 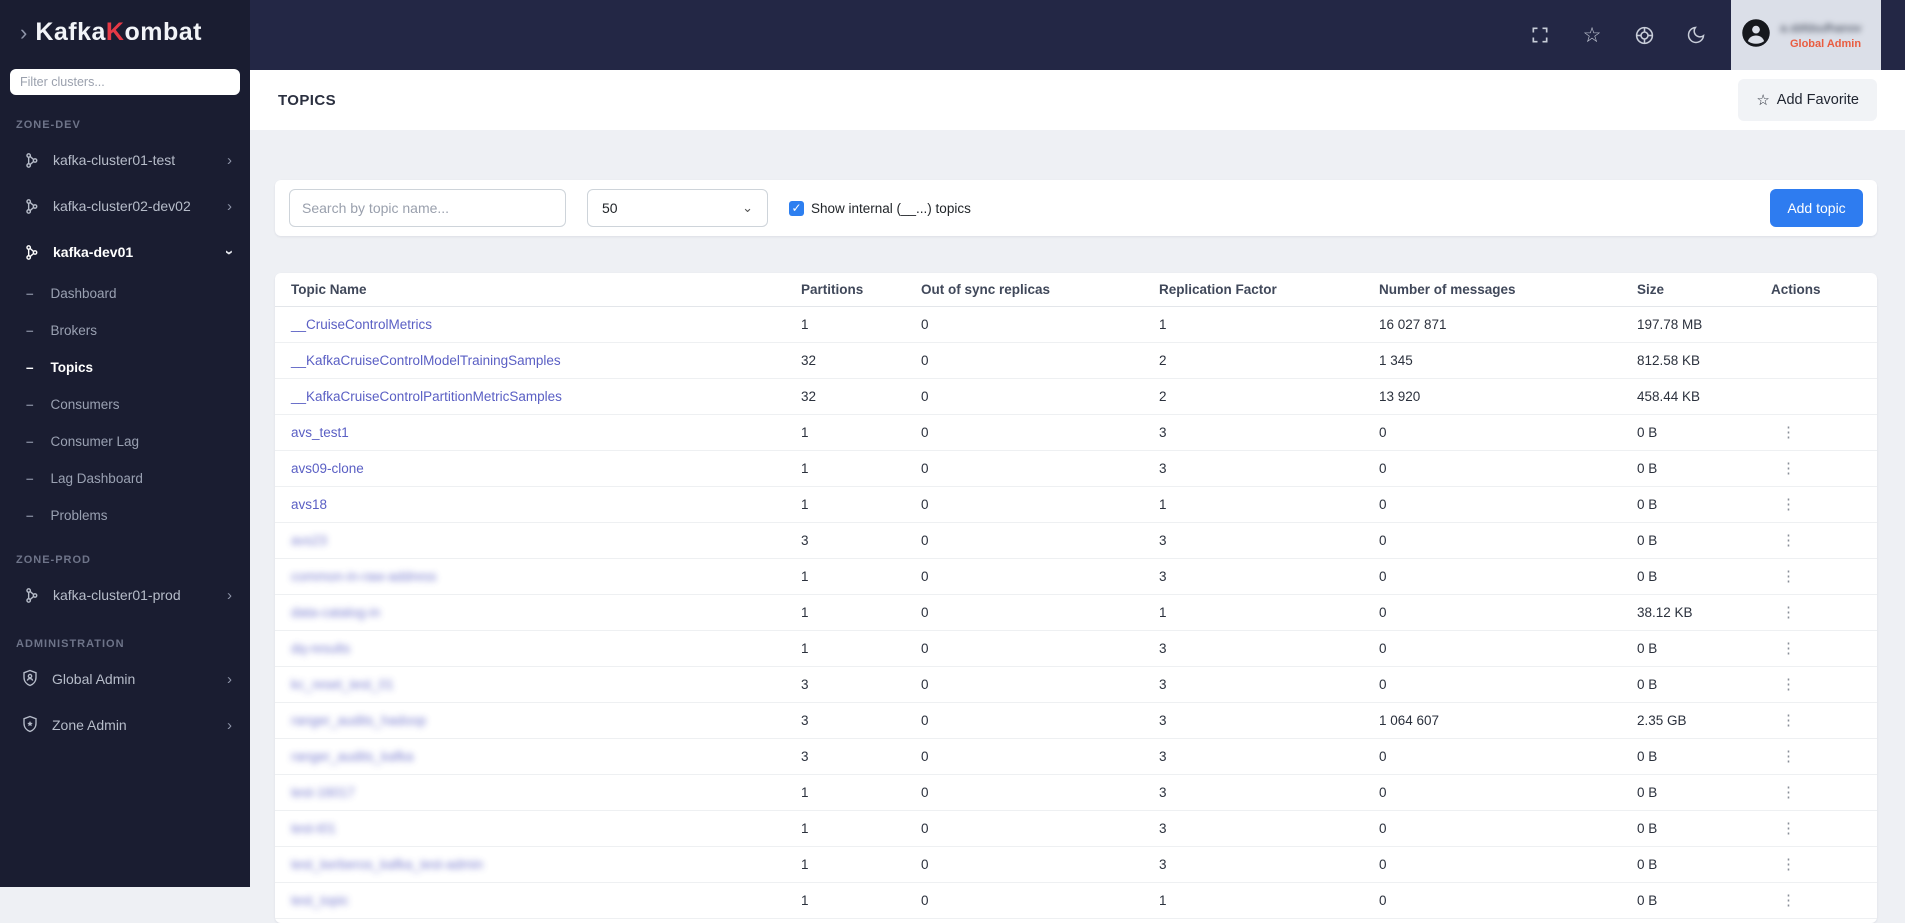 What do you see at coordinates (1817, 100) in the screenshot?
I see `add-favorite-label: Add Favorite` at bounding box center [1817, 100].